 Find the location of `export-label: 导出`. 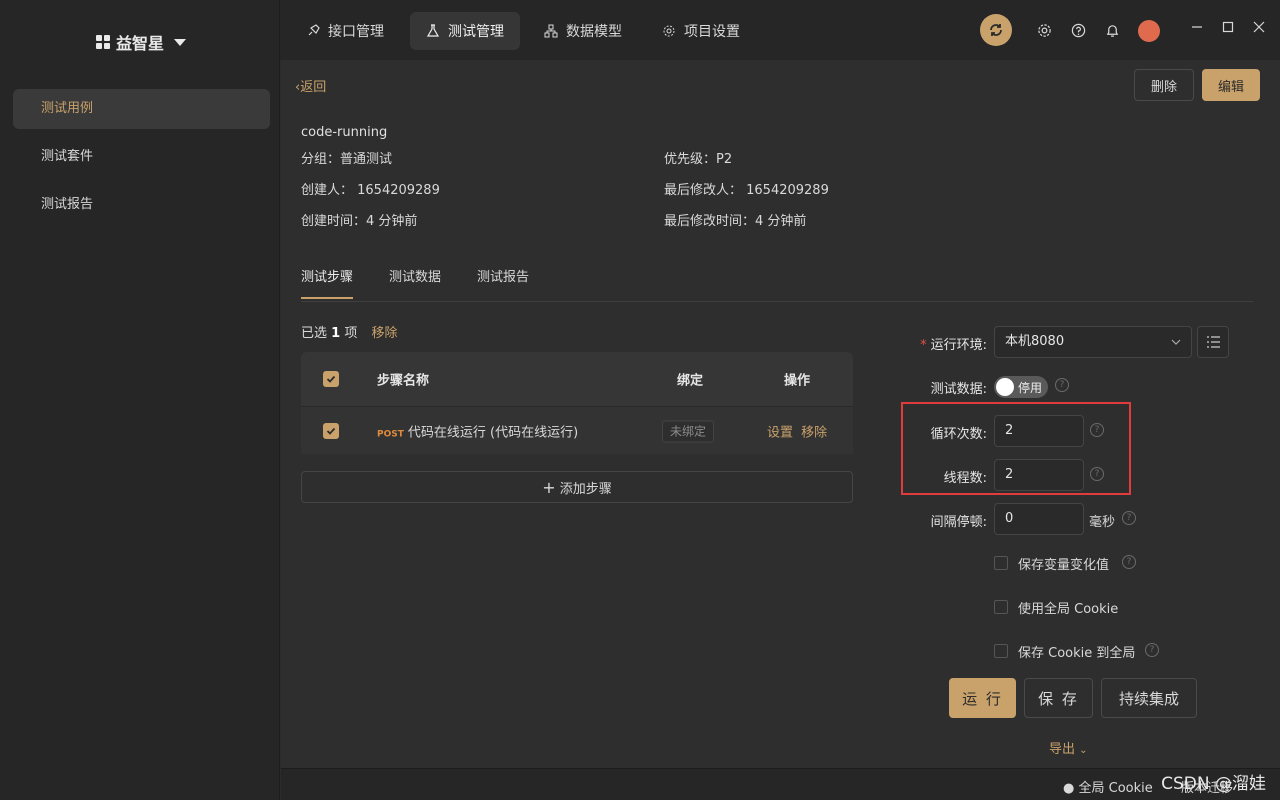

export-label: 导出 is located at coordinates (1062, 749).